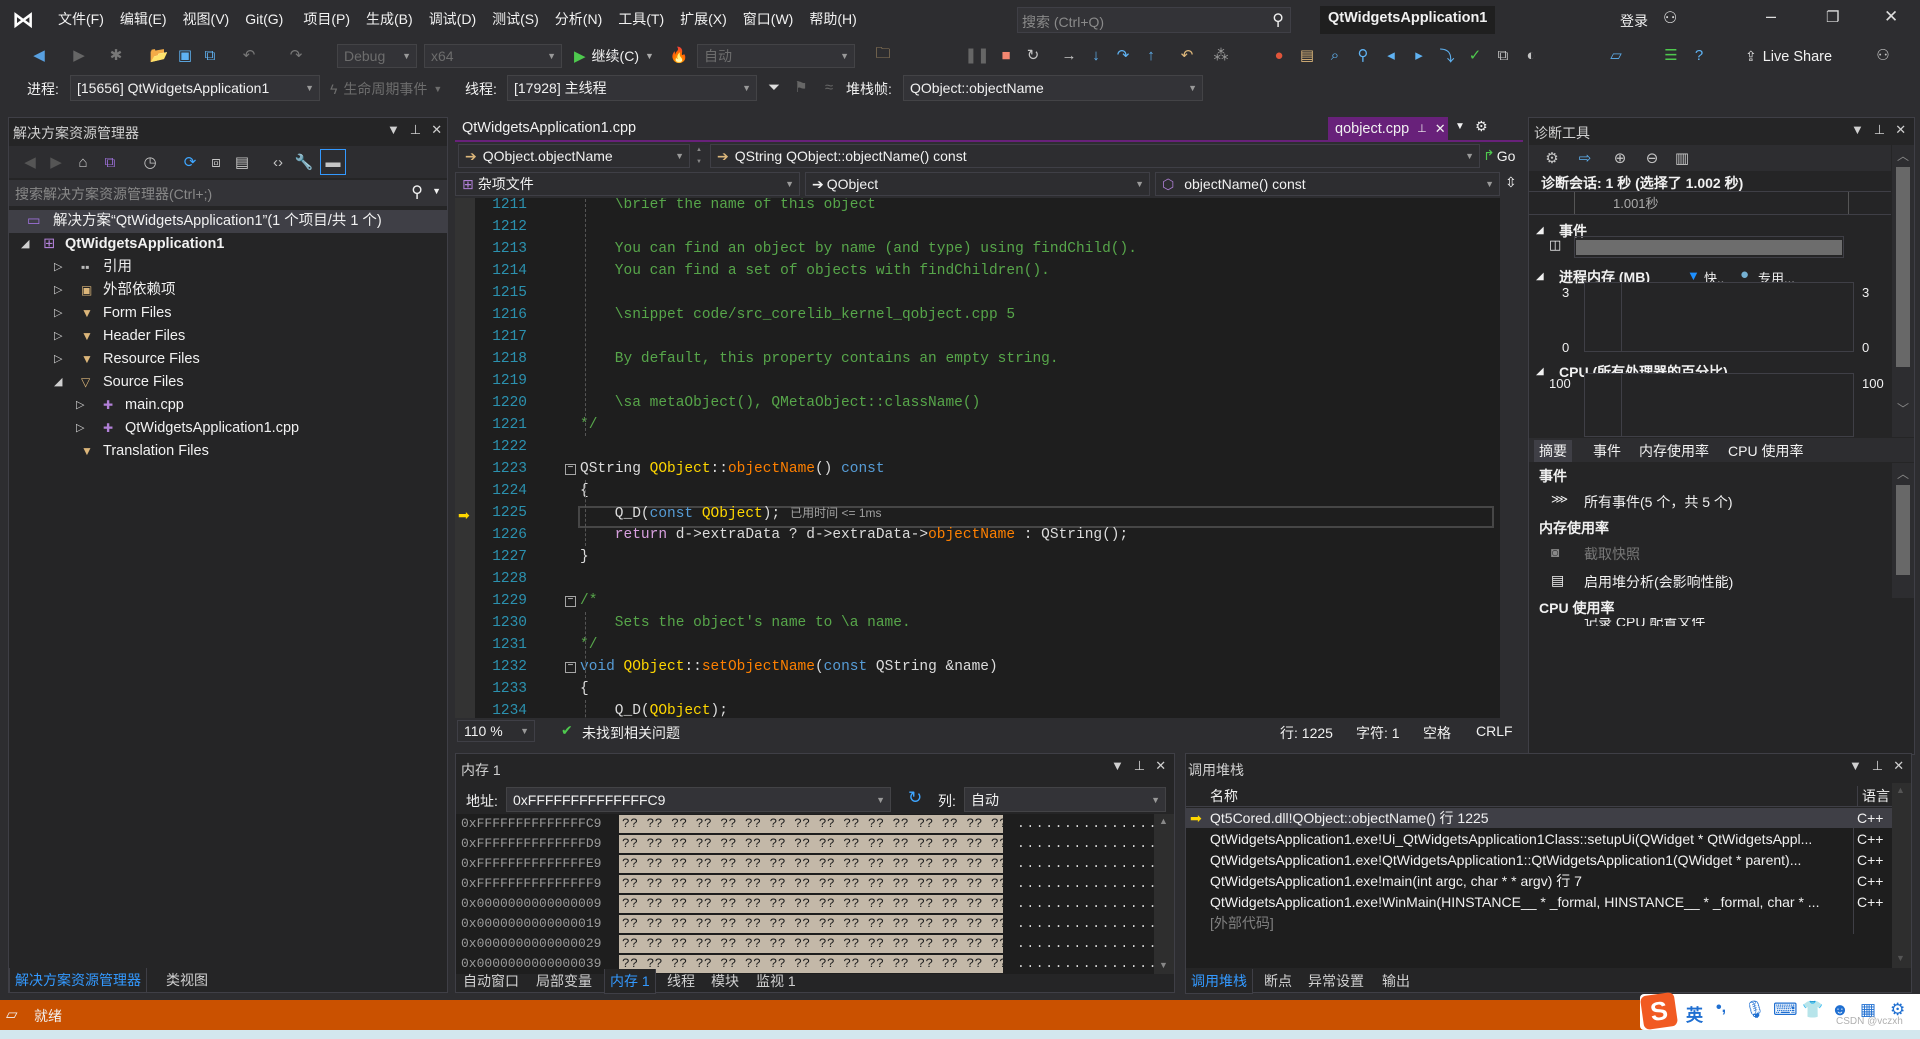  What do you see at coordinates (436, 191) in the screenshot?
I see `chevron-down-icon: ▼` at bounding box center [436, 191].